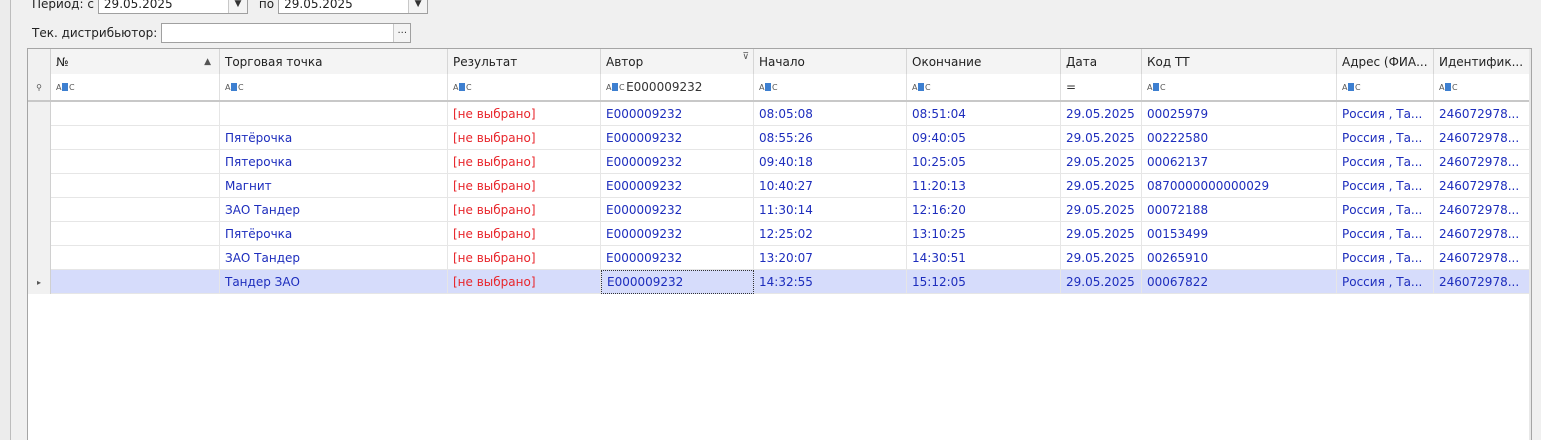 Image resolution: width=1541 pixels, height=440 pixels. What do you see at coordinates (830, 210) in the screenshot?
I see `cell-start: 11:30:14` at bounding box center [830, 210].